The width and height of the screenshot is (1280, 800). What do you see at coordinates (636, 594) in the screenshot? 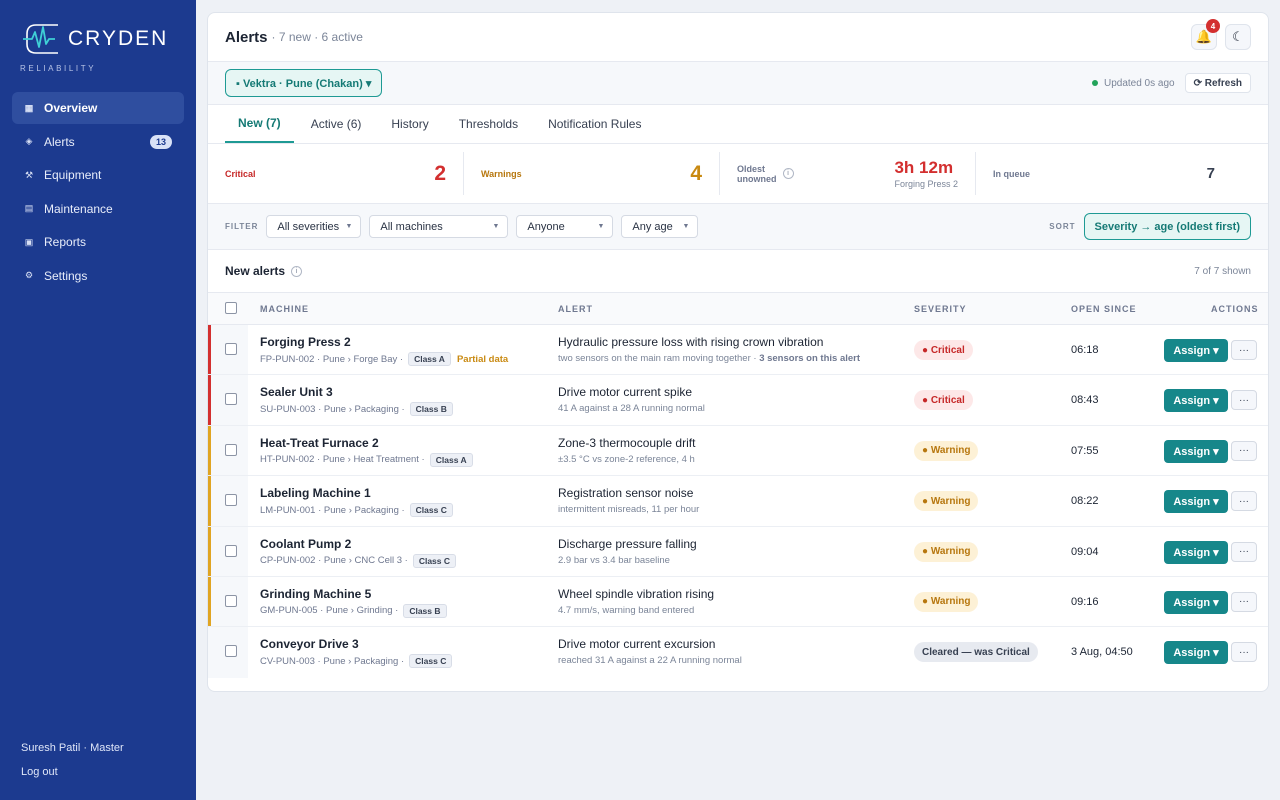
I see `alert-title: Wheel spindle vibration rising` at bounding box center [636, 594].